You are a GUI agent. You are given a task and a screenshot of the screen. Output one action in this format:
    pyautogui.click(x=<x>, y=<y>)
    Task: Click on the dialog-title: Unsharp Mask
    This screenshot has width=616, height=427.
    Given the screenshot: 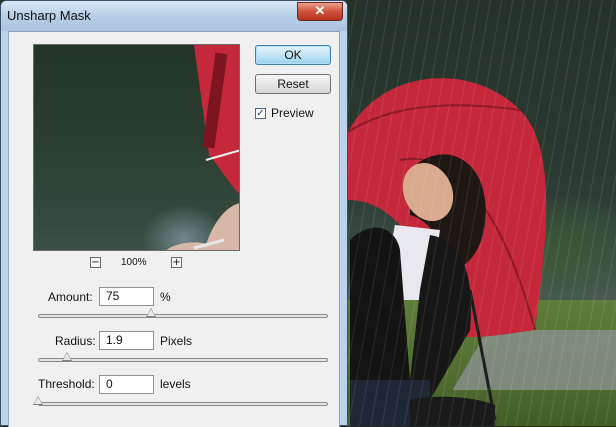 What is the action you would take?
    pyautogui.click(x=49, y=15)
    